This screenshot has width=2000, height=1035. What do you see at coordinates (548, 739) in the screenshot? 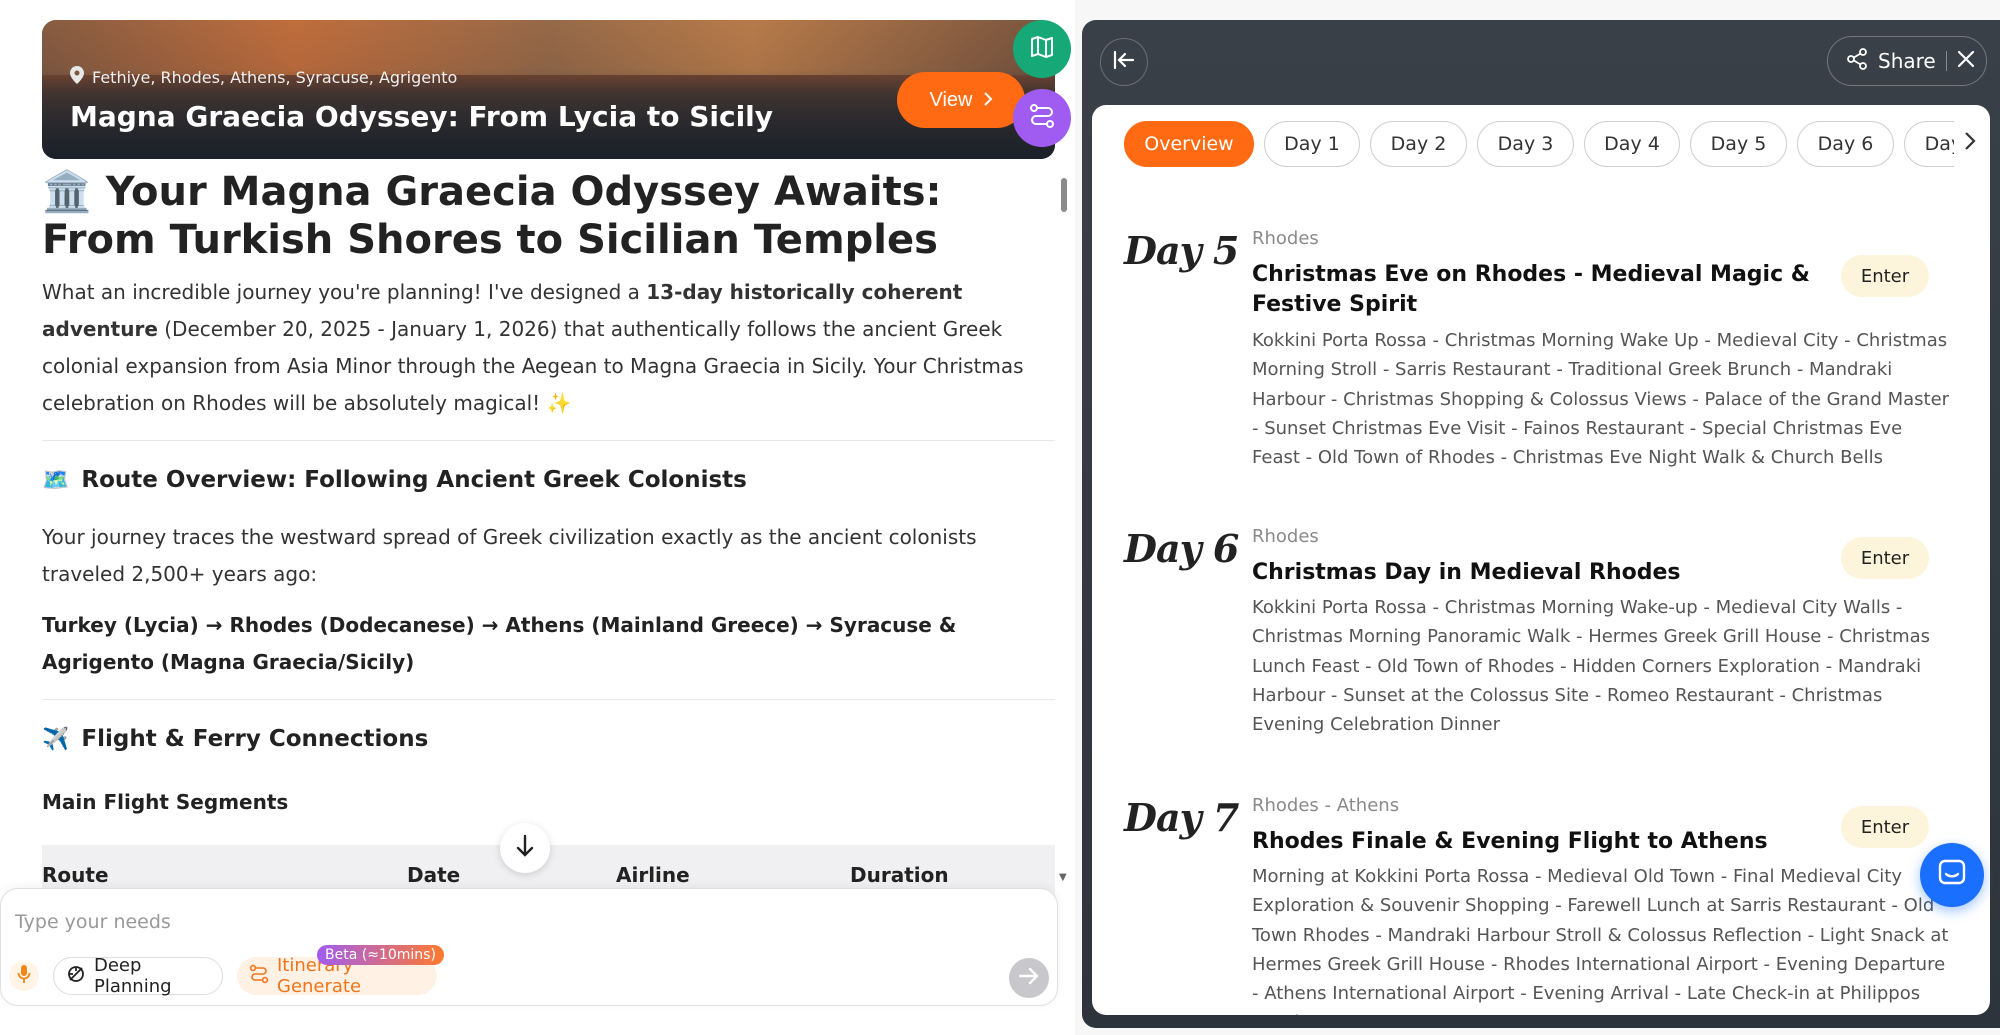
I see `flight-heading: ✈️ Flight & Ferry Connections` at bounding box center [548, 739].